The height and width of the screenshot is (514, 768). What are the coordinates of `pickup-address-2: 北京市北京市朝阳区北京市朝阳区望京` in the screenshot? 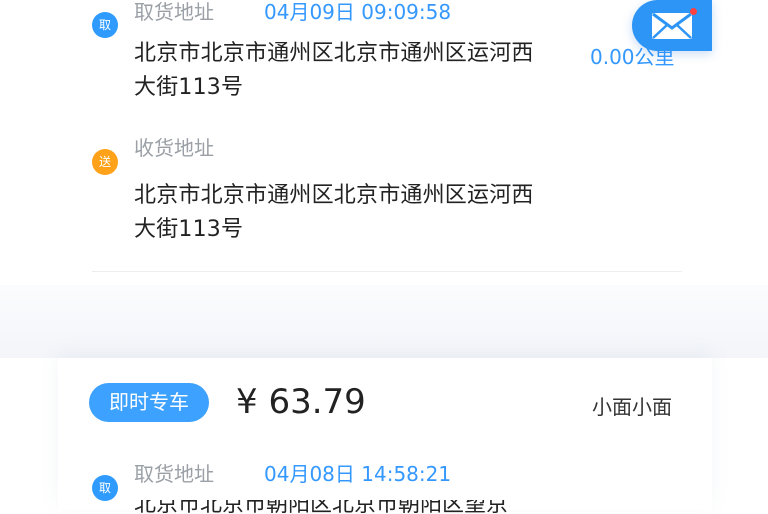 It's located at (399, 507).